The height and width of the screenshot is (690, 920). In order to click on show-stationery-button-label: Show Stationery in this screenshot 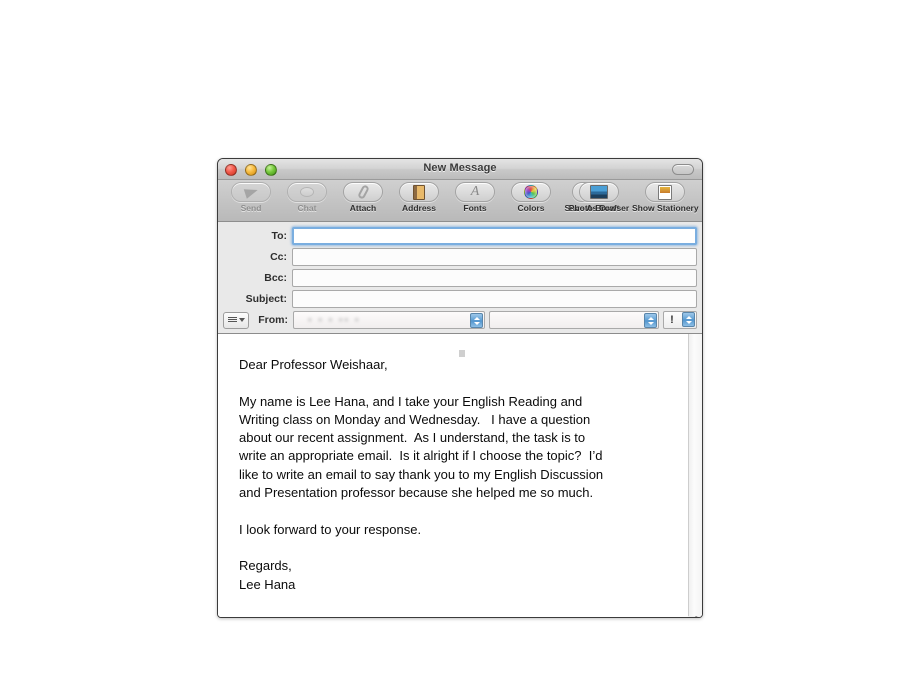, I will do `click(665, 208)`.